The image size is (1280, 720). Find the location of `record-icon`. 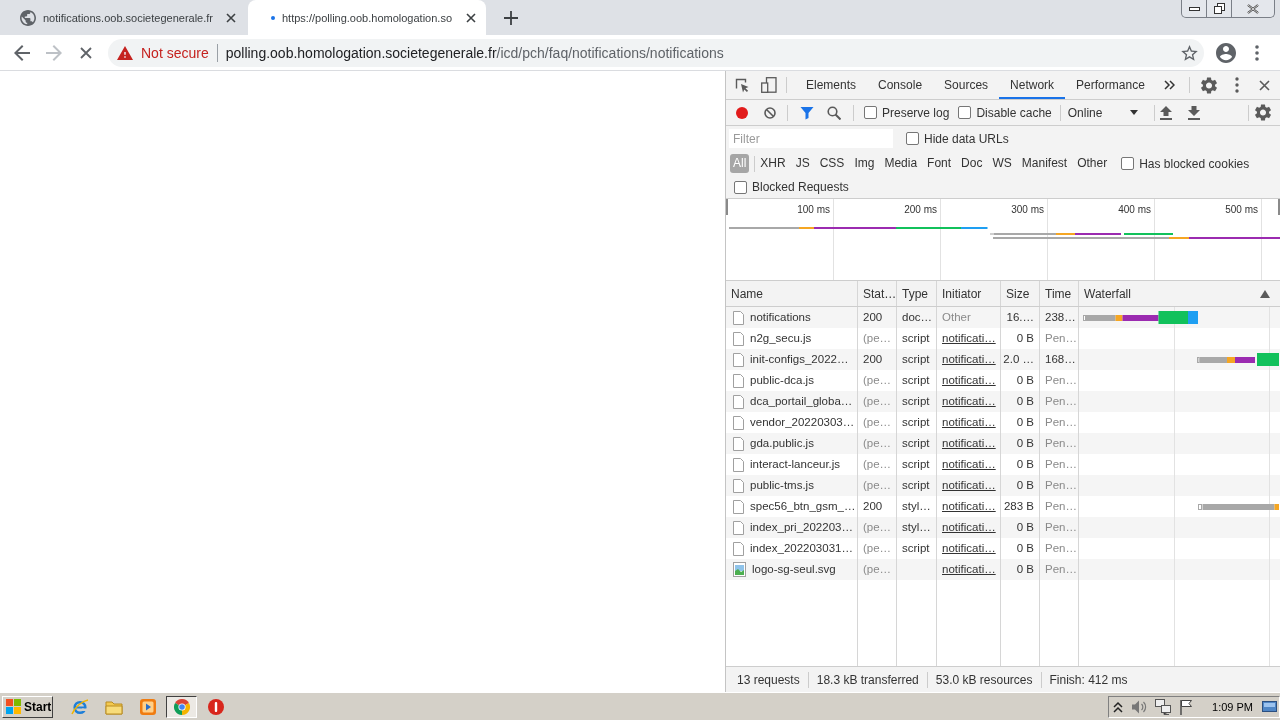

record-icon is located at coordinates (742, 112).